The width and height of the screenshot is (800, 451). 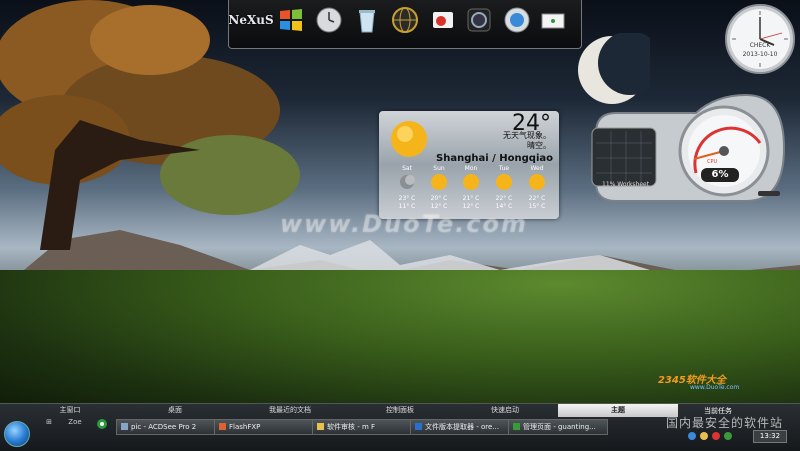 I want to click on weather-location: Shanghai / Hongqiao, so click(x=494, y=158).